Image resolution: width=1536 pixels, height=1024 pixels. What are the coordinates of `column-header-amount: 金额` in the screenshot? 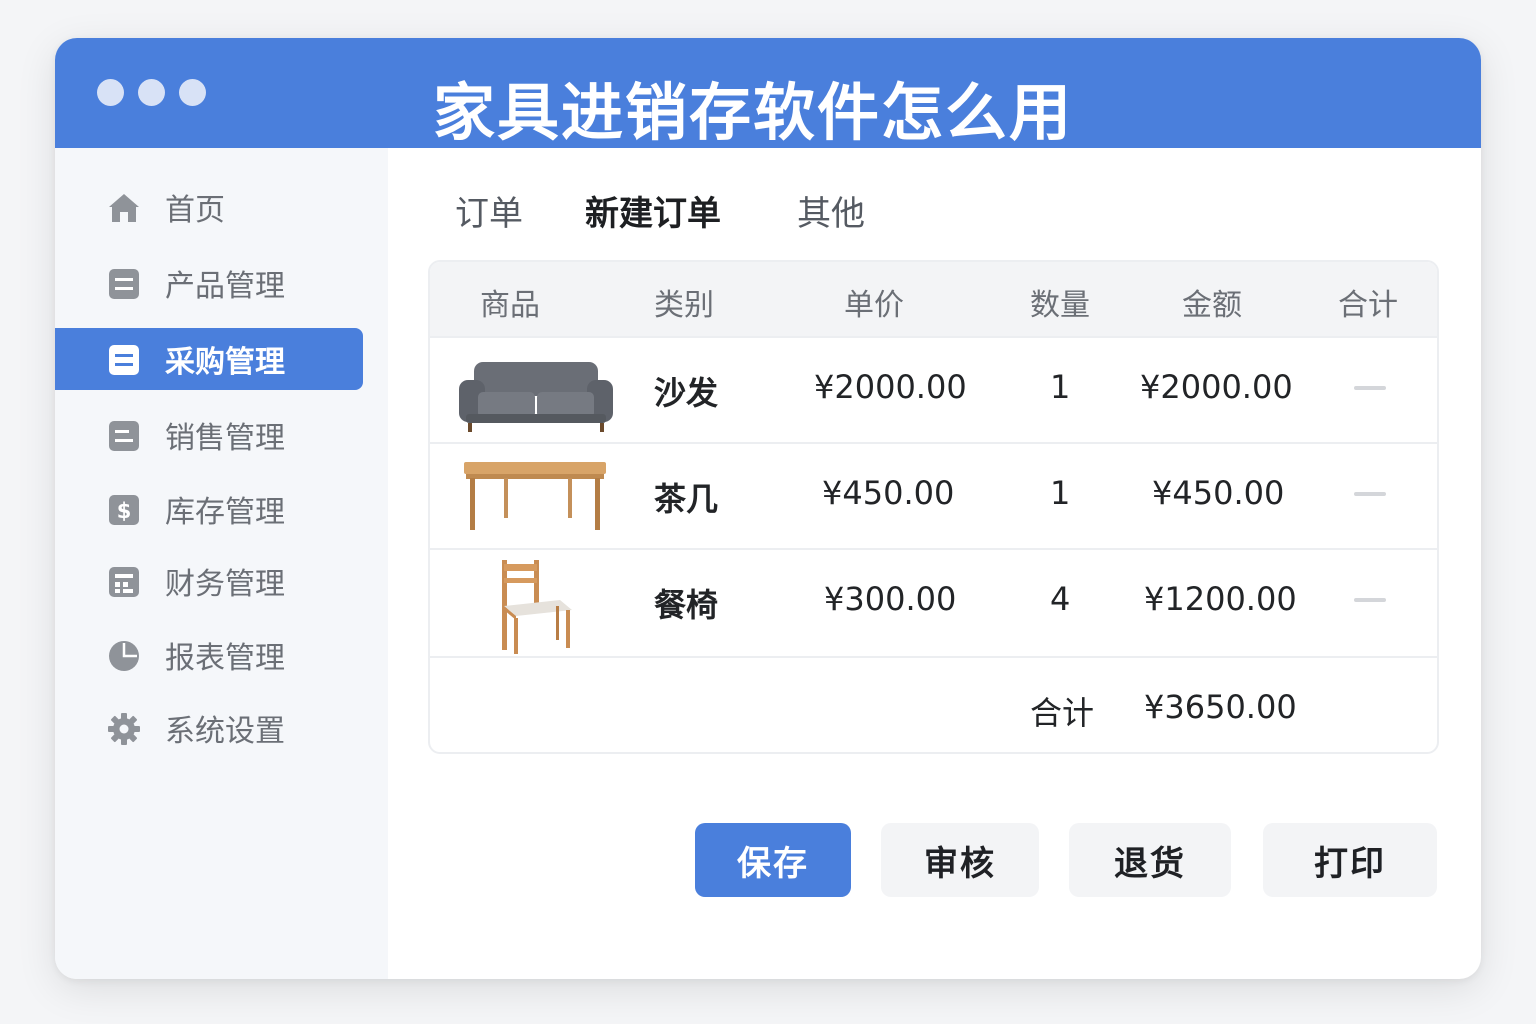 It's located at (1212, 305).